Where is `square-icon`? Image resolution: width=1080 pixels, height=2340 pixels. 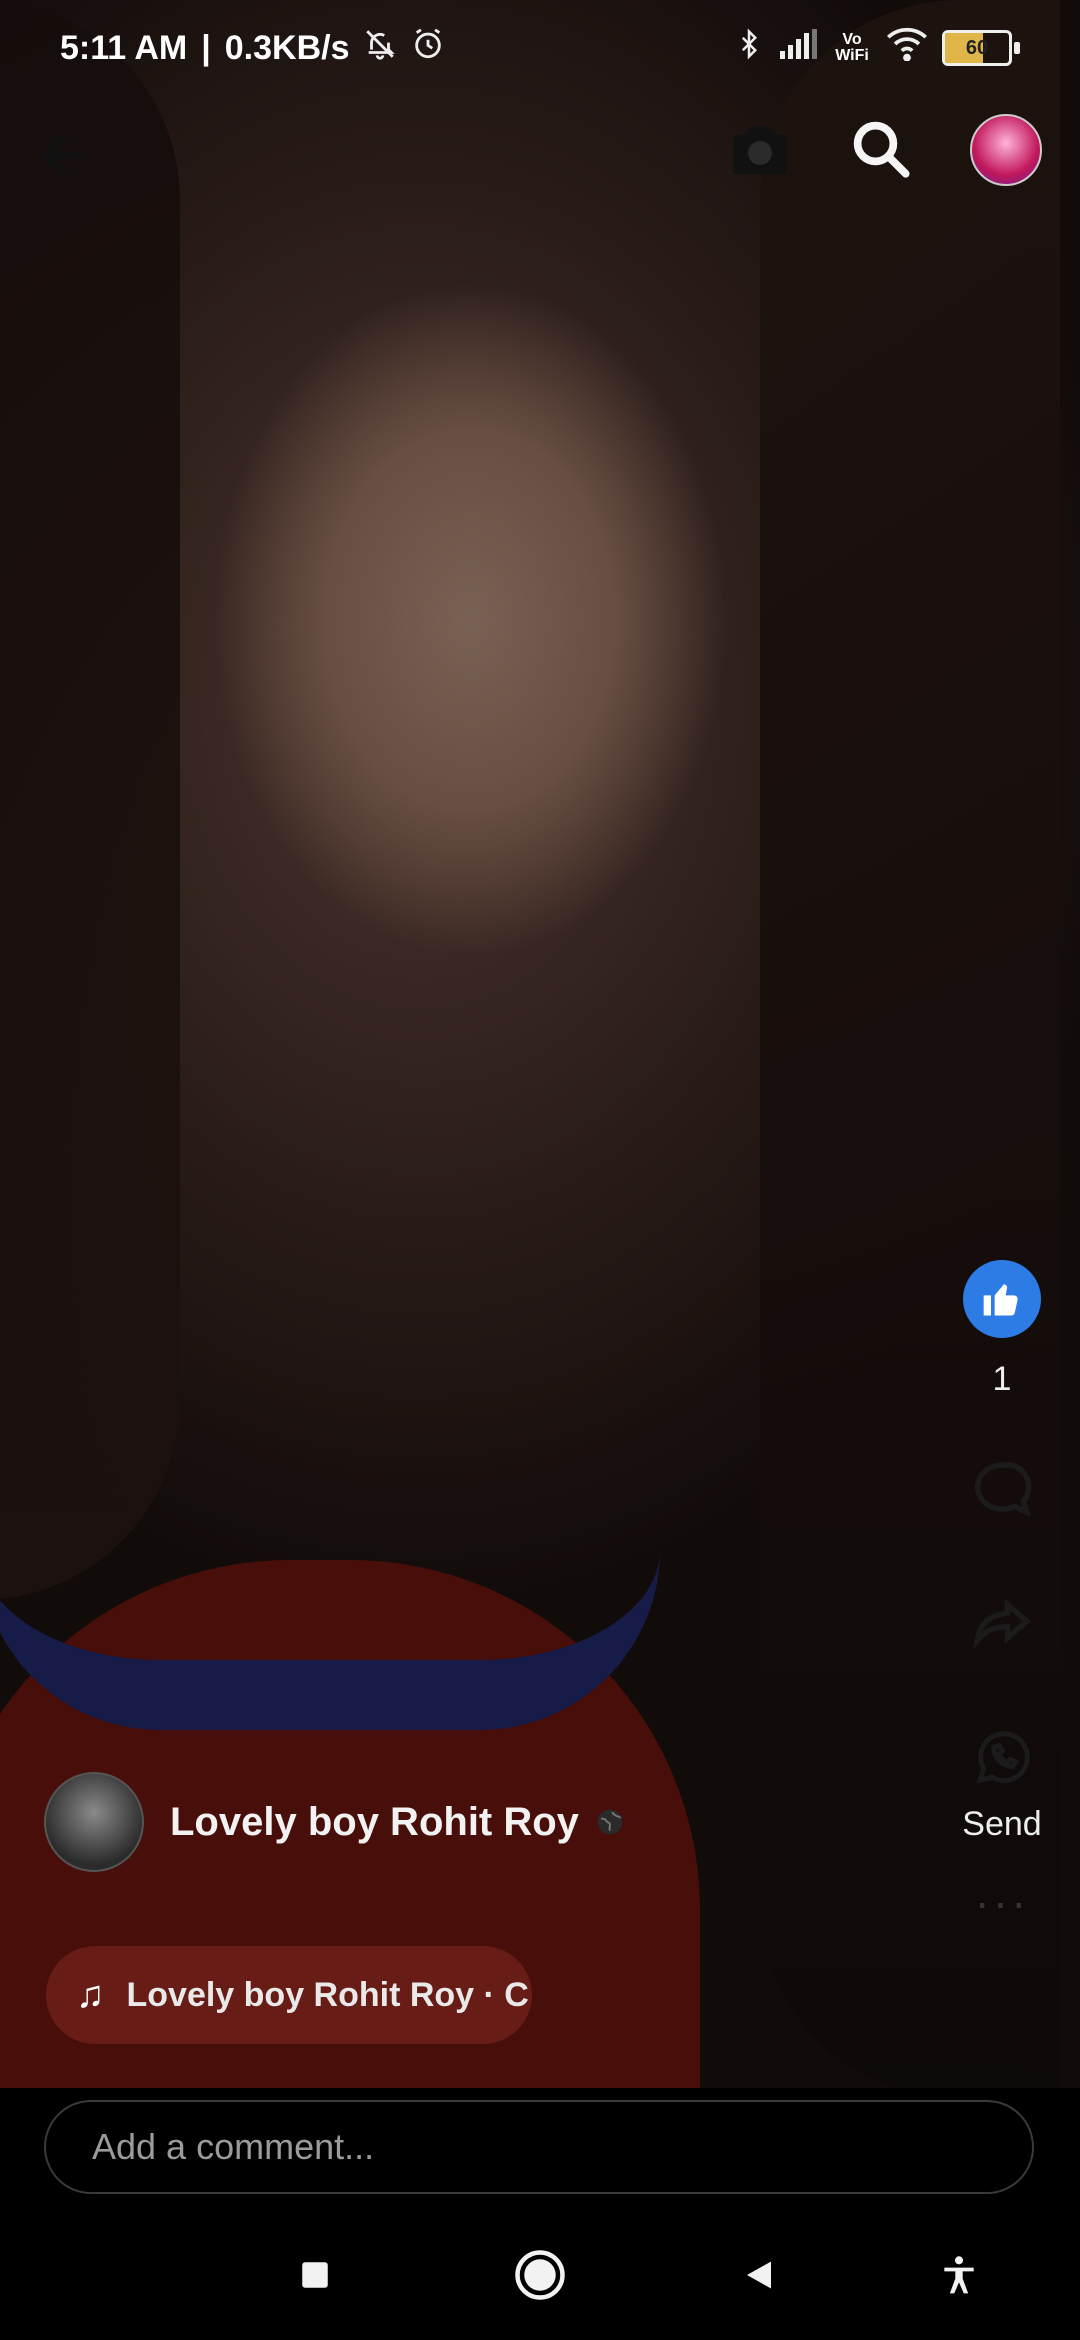 square-icon is located at coordinates (315, 2275).